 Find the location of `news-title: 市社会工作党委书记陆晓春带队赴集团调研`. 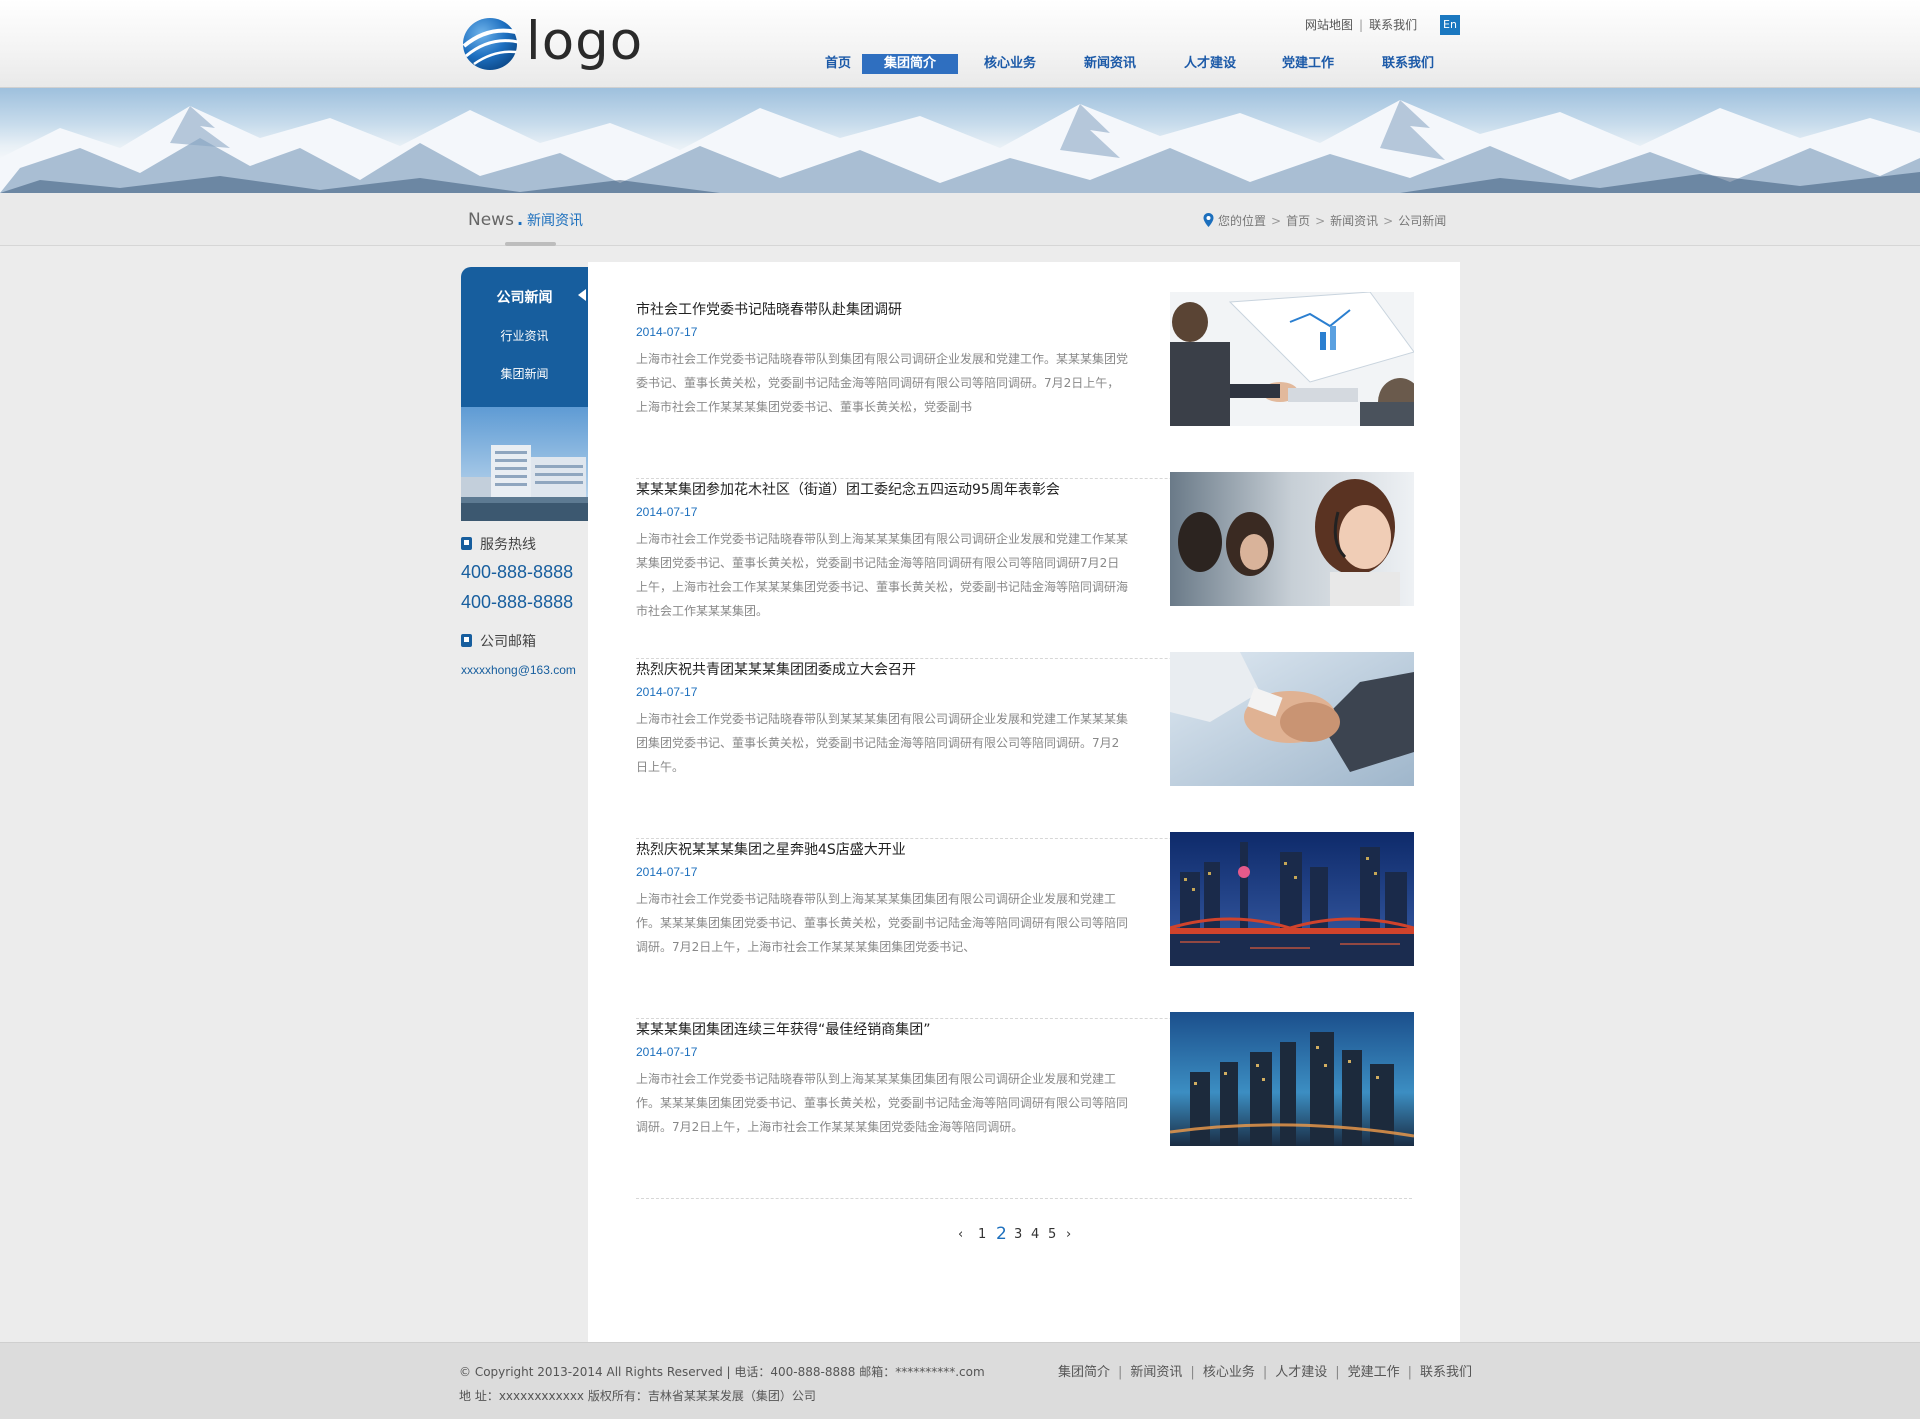

news-title: 市社会工作党委书记陆晓春带队赴集团调研 is located at coordinates (769, 309).